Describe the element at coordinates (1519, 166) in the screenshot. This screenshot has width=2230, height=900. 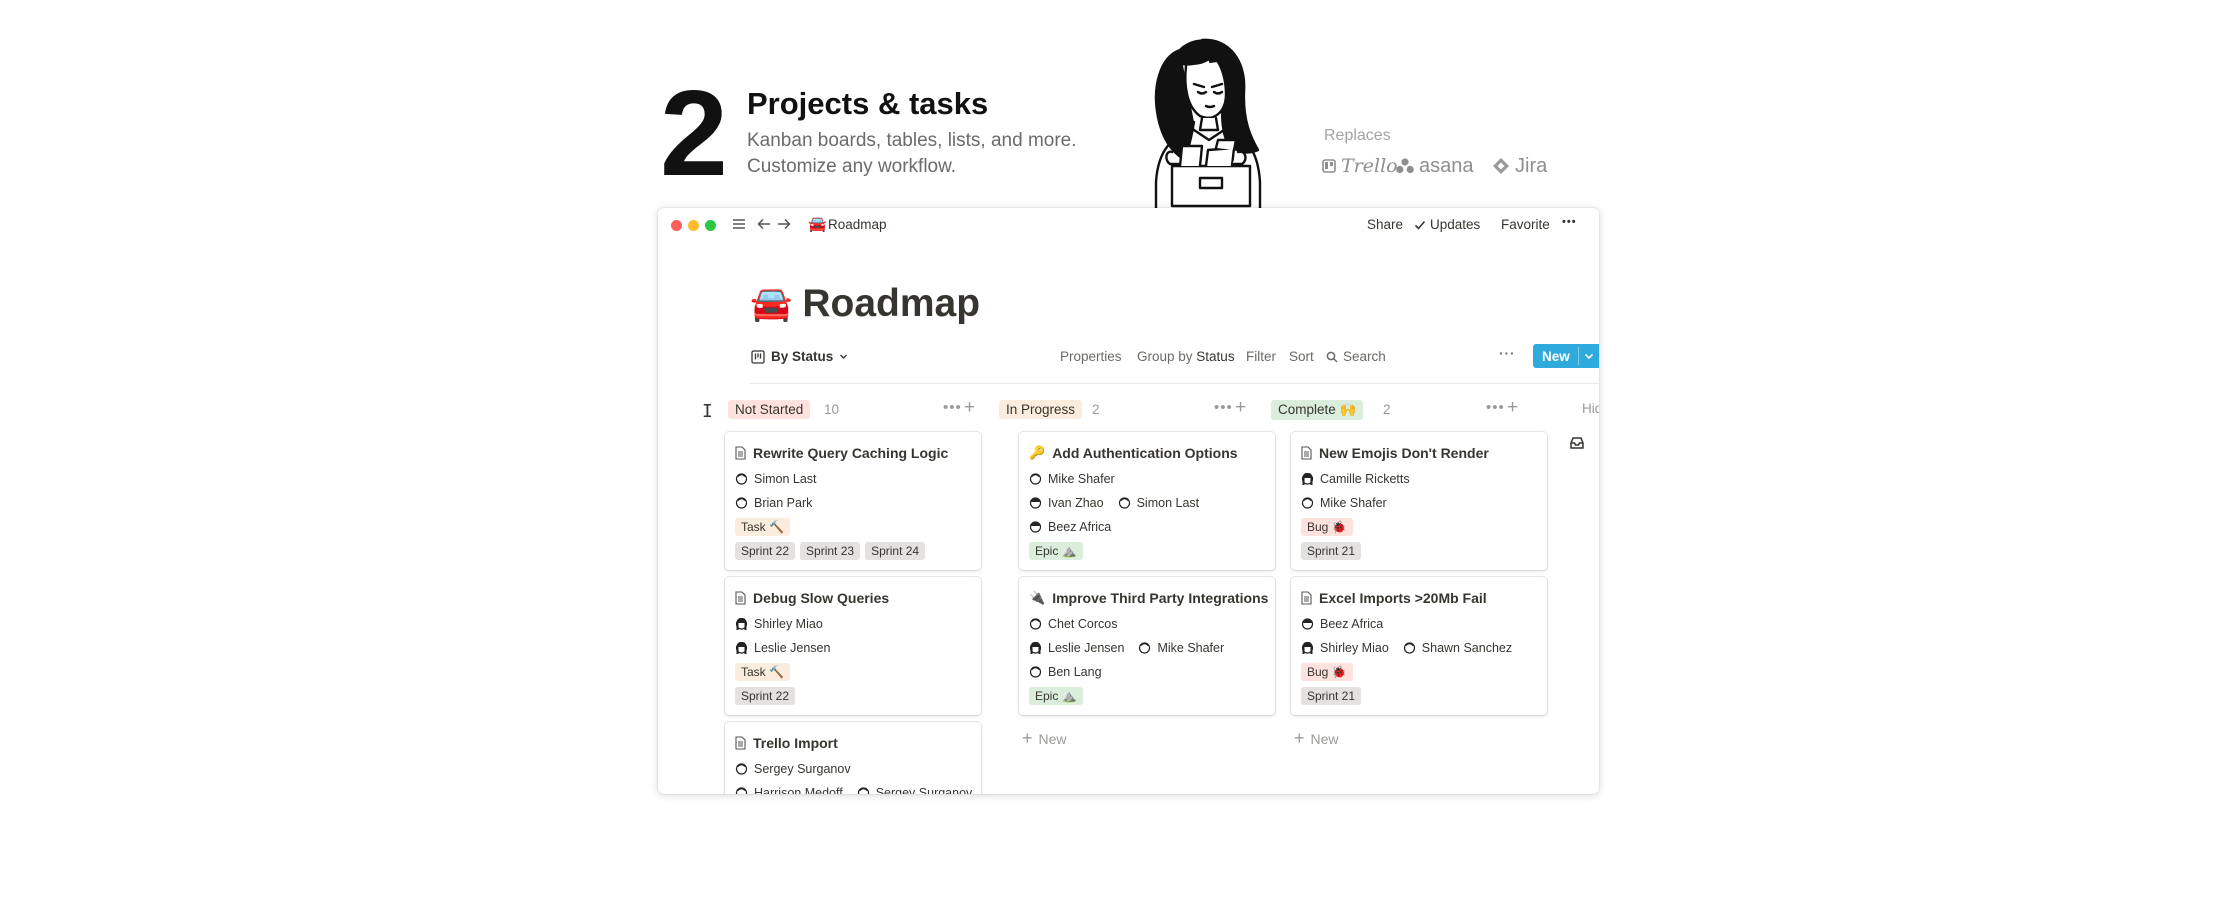
I see `jira-logo: Jira` at that location.